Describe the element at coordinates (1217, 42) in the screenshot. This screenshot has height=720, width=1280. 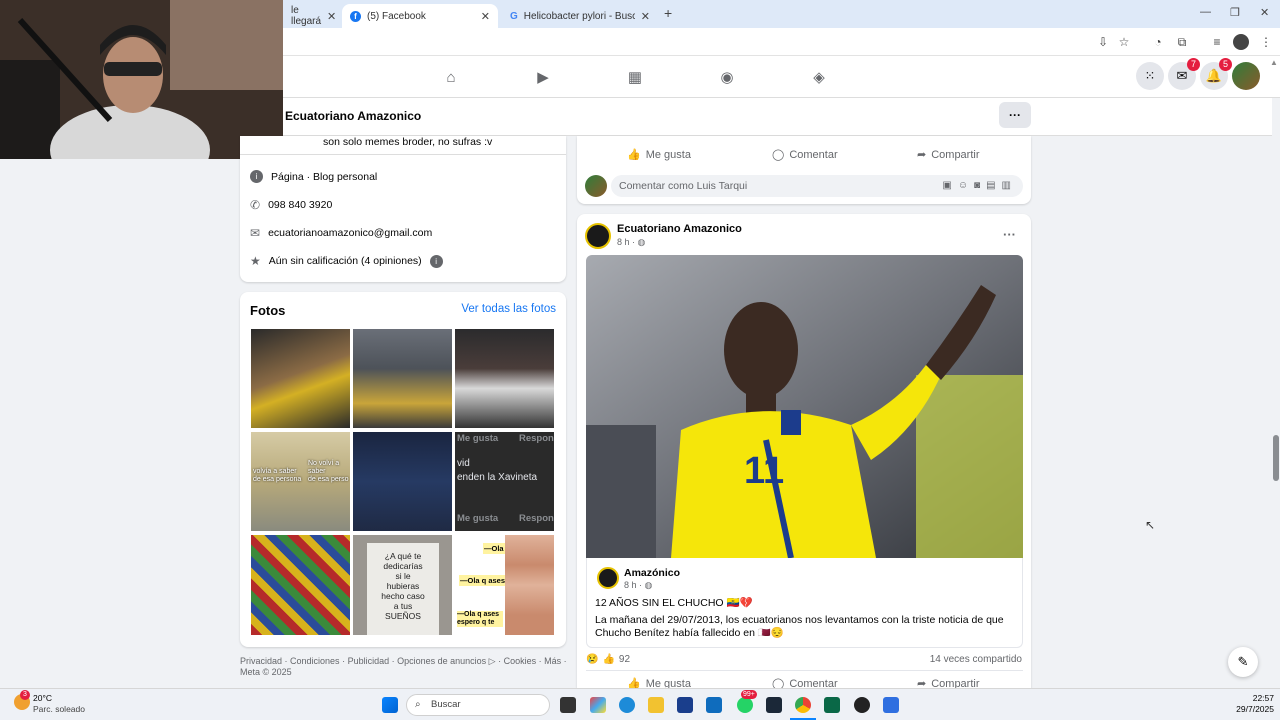
I see `reading-list-icon: ≡` at that location.